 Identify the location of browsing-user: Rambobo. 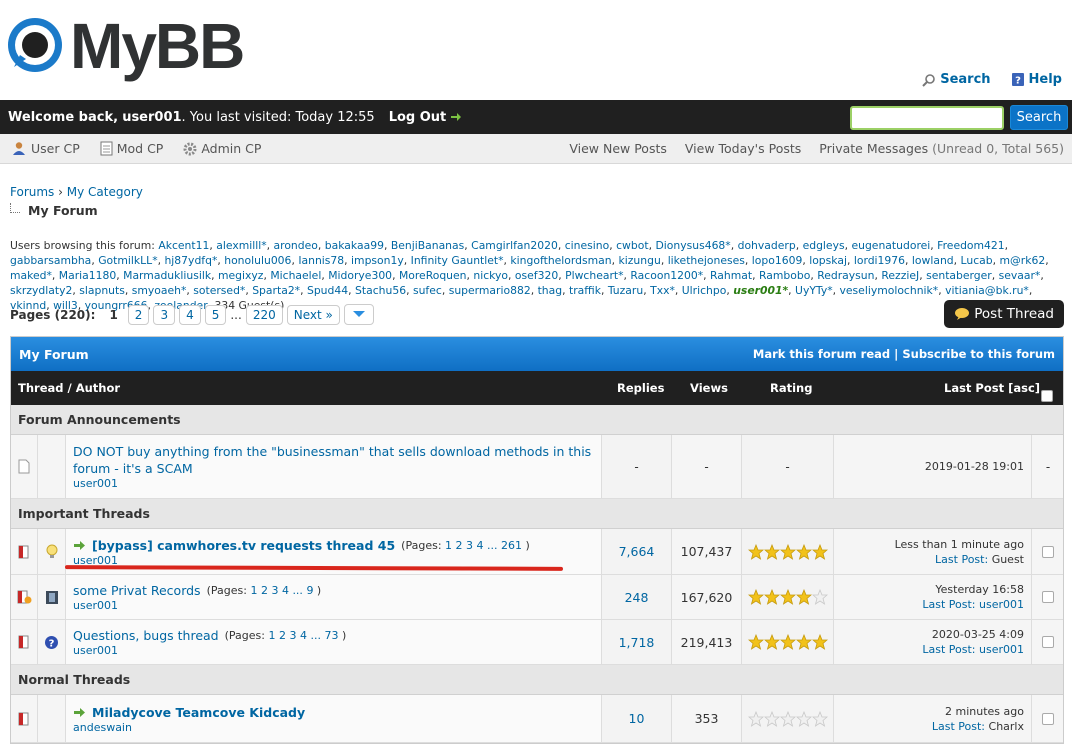
(784, 275).